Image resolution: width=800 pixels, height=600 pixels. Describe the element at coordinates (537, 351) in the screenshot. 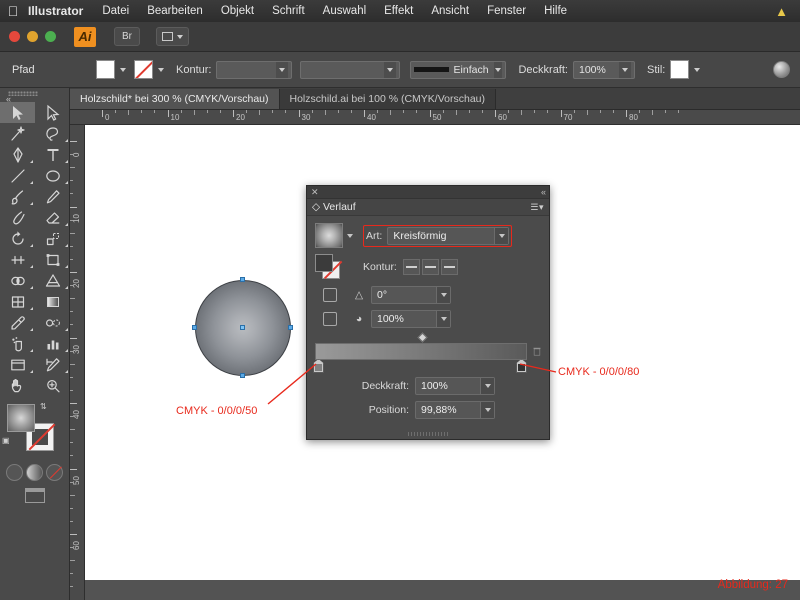

I see `delete-stop-icon` at that location.